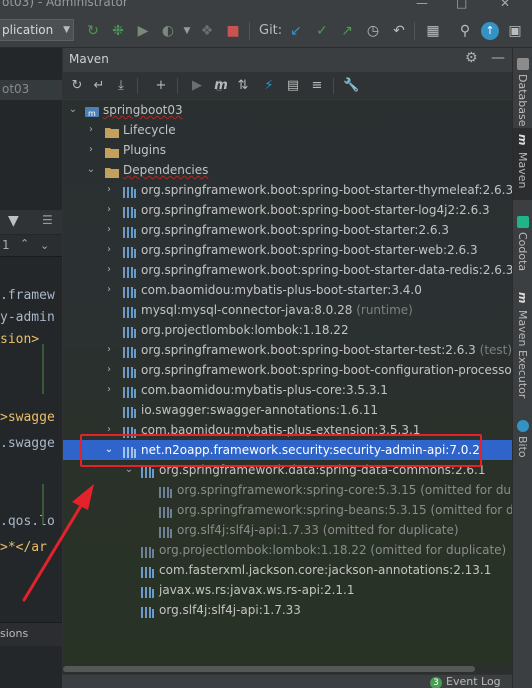 The image size is (532, 688). I want to click on dependency-coordinates: org.projectlombok:lombok:1.18.22, so click(245, 330).